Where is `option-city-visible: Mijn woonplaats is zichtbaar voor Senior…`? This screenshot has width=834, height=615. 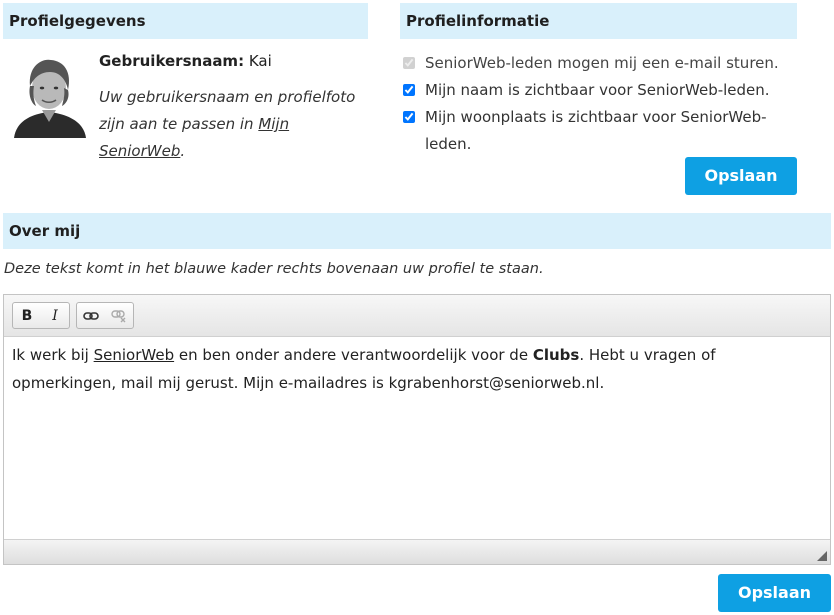
option-city-visible: Mijn woonplaats is zichtbaar voor Senior… is located at coordinates (598, 131).